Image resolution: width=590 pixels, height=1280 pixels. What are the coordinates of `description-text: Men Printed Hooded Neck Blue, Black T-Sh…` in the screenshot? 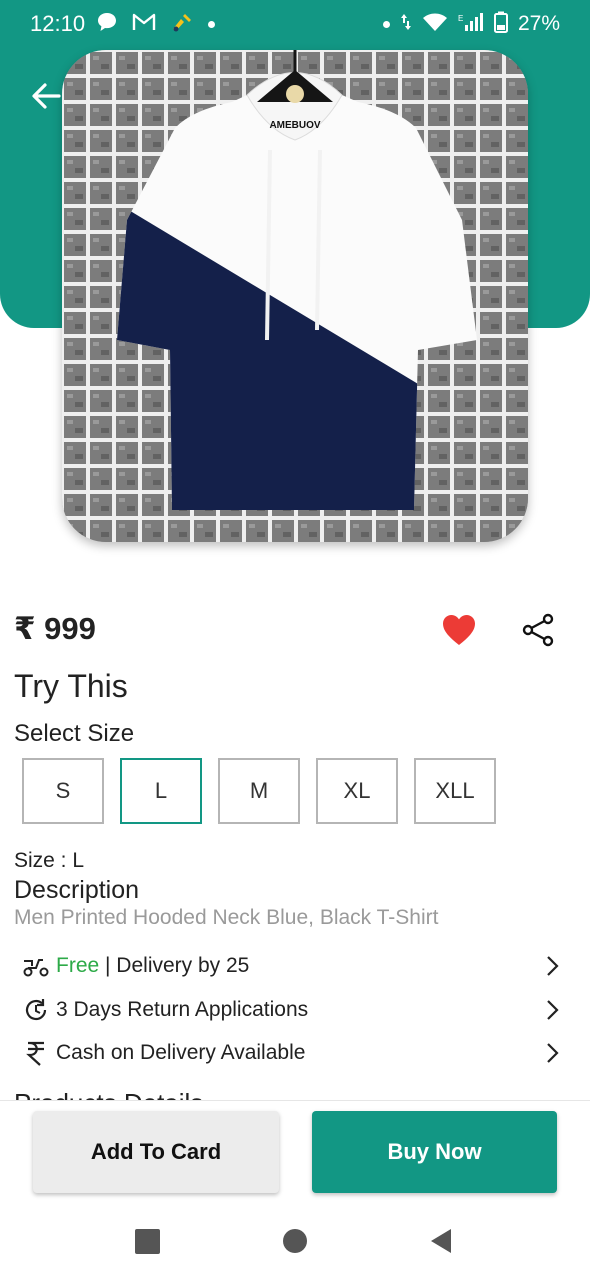 It's located at (226, 917).